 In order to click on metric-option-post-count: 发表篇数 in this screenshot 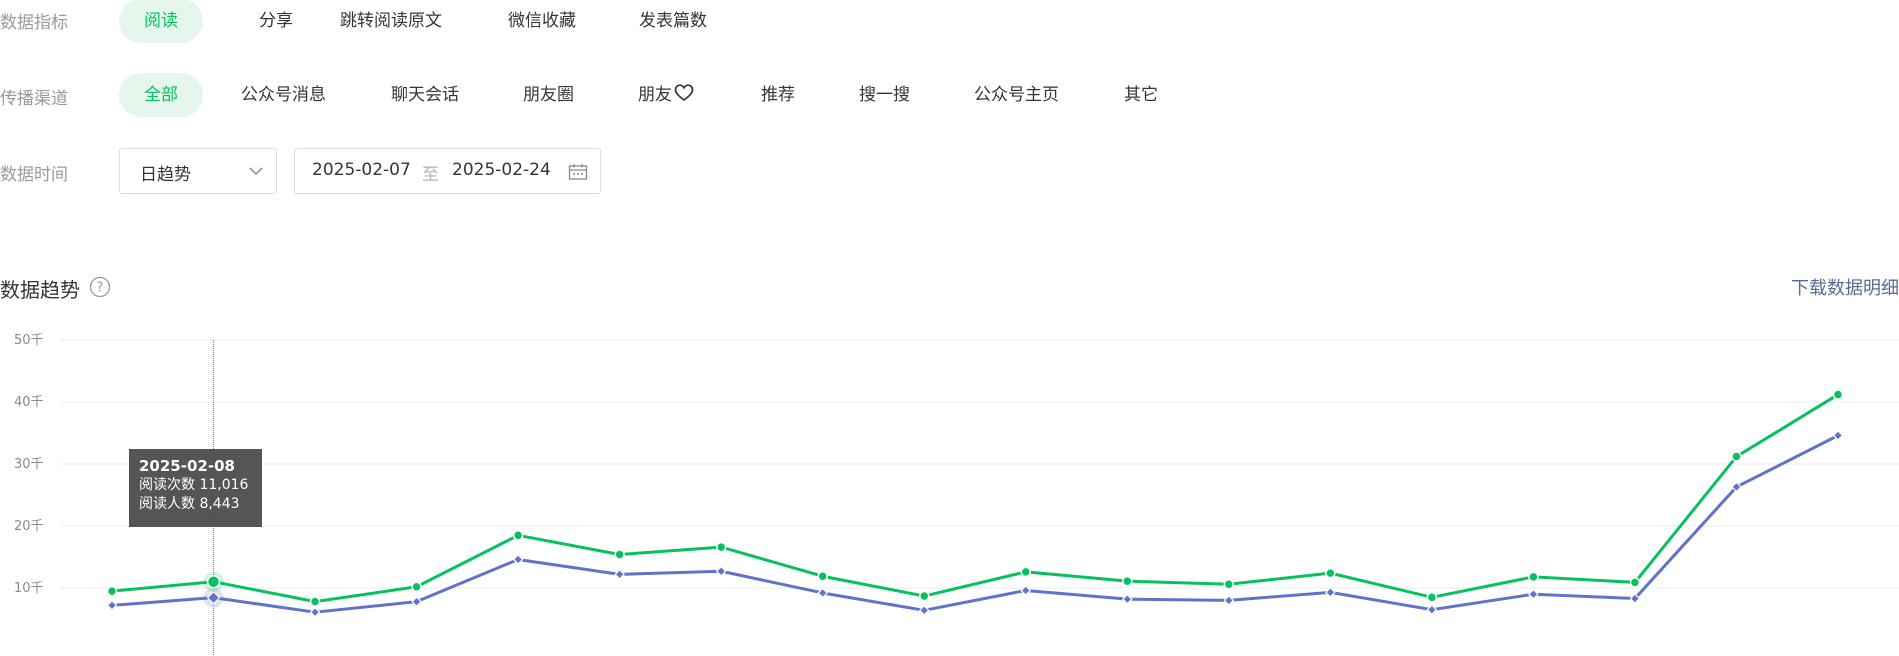, I will do `click(673, 21)`.